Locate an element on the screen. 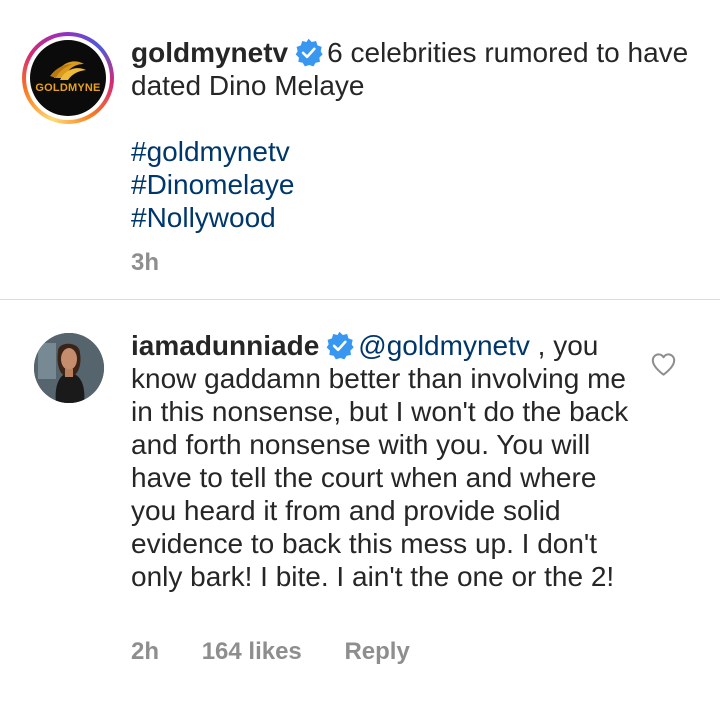 The height and width of the screenshot is (709, 720). comment-mention: @goldmynetv is located at coordinates (444, 345).